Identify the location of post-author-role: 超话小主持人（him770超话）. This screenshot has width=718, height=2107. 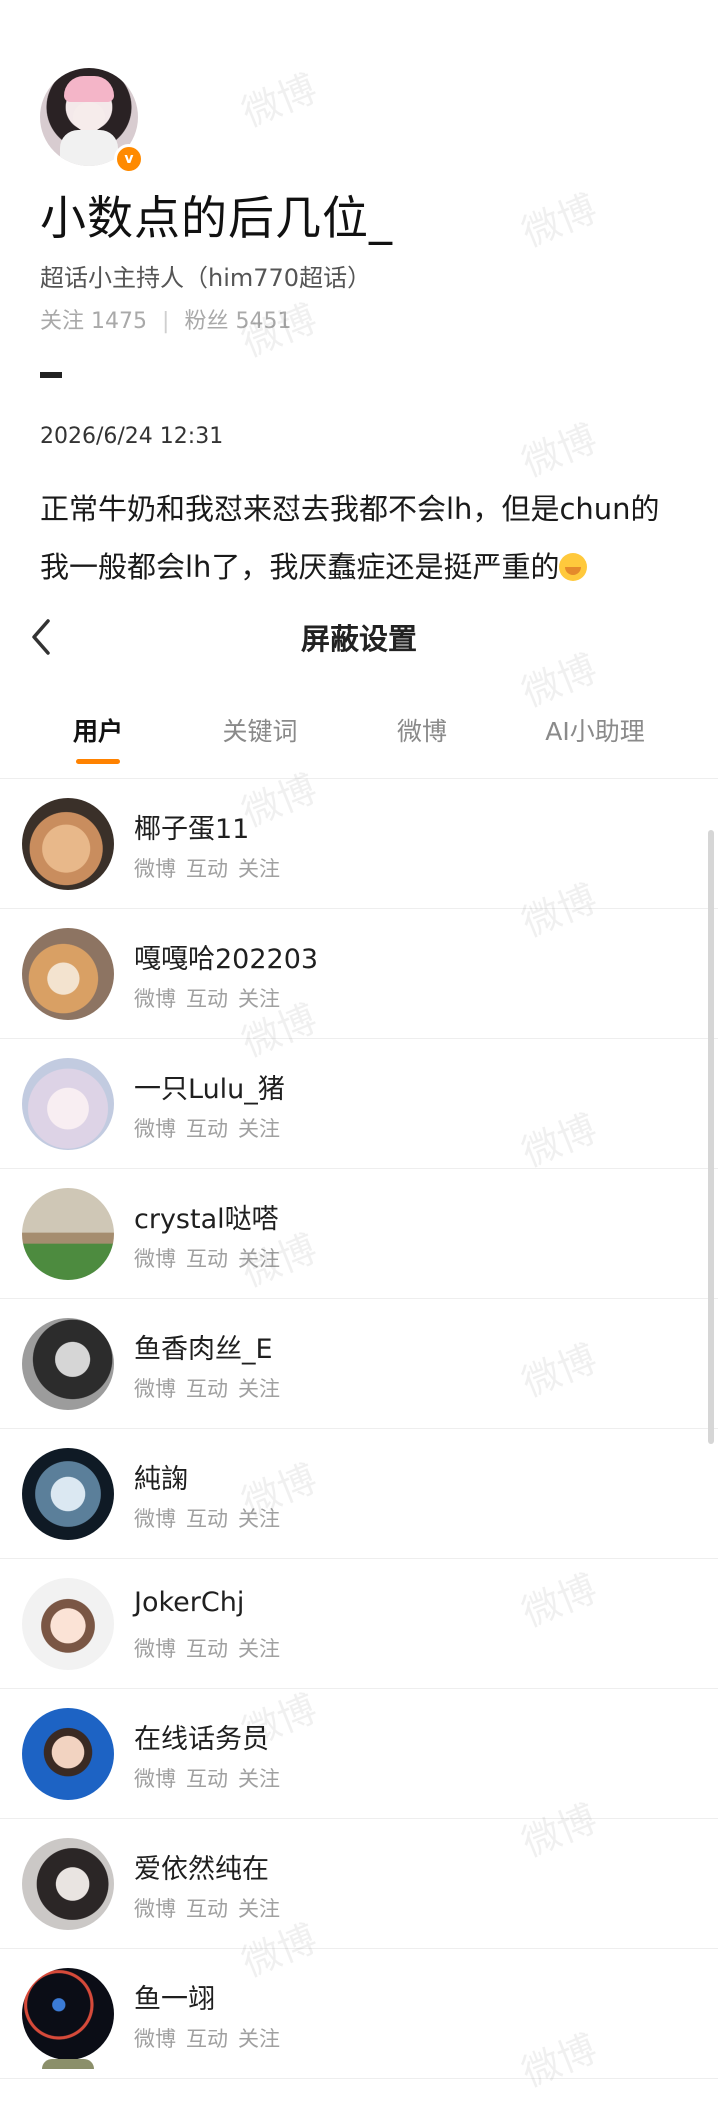
(205, 275).